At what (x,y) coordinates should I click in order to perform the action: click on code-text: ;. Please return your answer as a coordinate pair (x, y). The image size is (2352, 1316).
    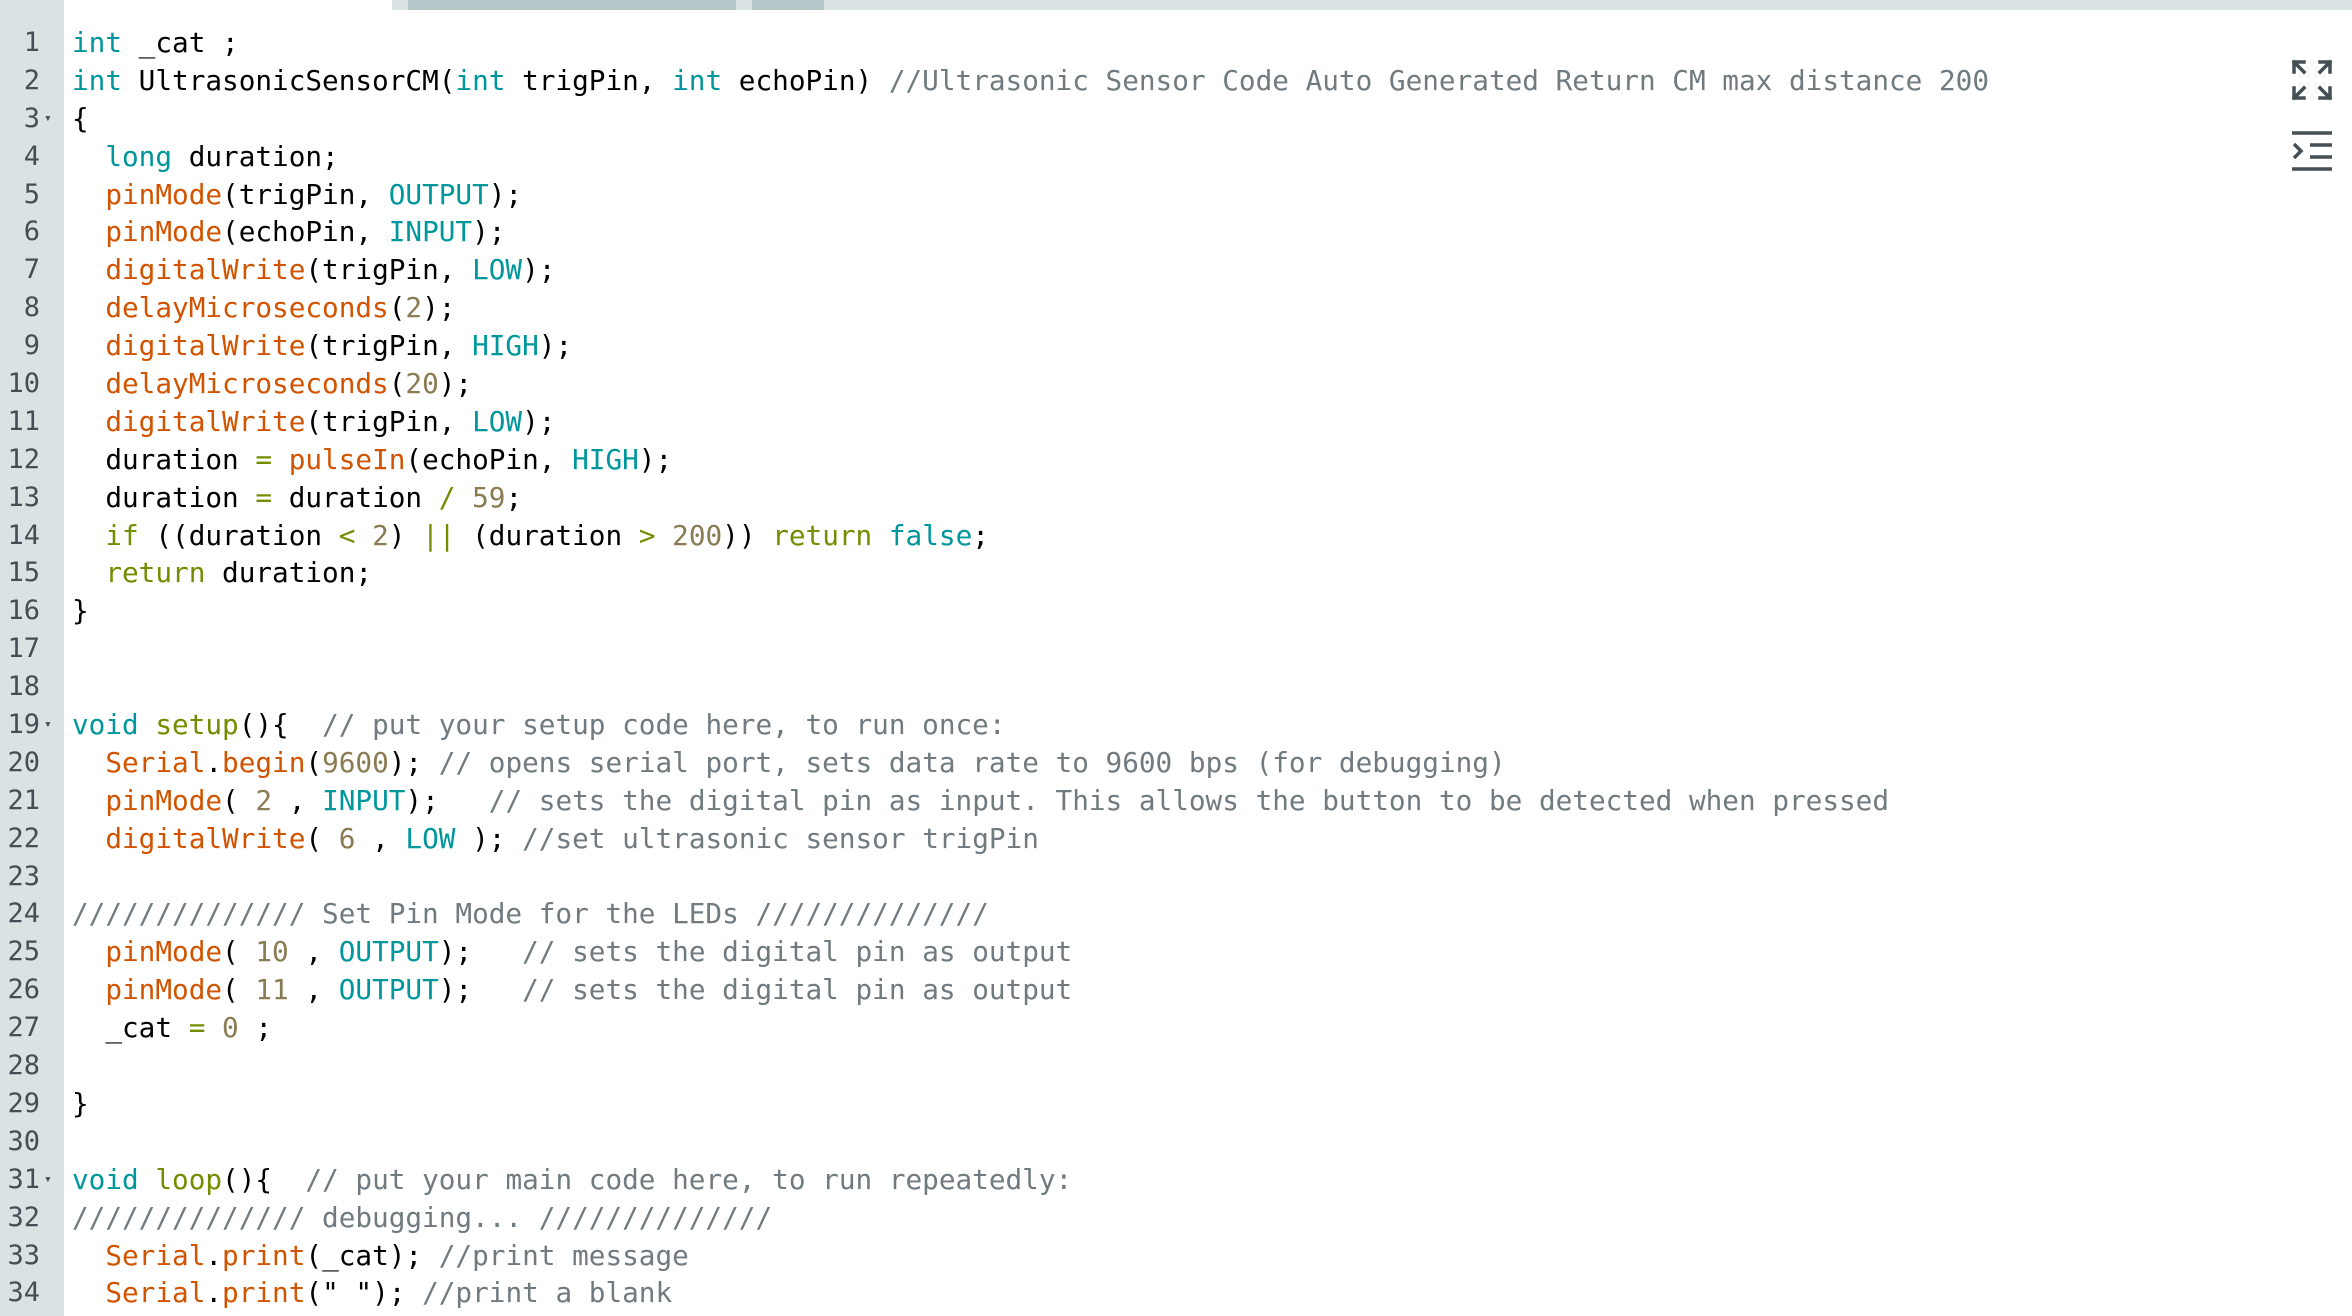
    Looking at the image, I should click on (514, 497).